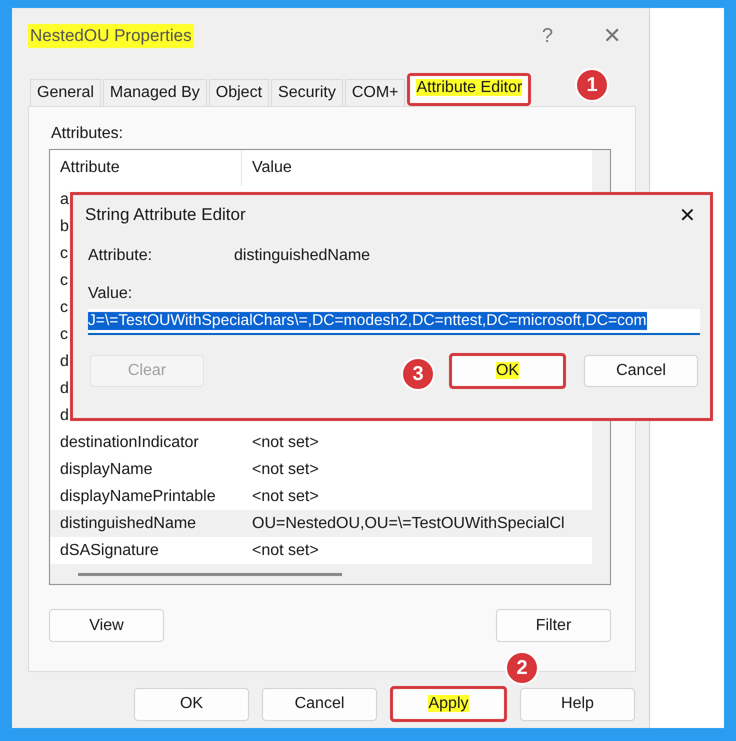  I want to click on attribute-label: Attribute:, so click(121, 256).